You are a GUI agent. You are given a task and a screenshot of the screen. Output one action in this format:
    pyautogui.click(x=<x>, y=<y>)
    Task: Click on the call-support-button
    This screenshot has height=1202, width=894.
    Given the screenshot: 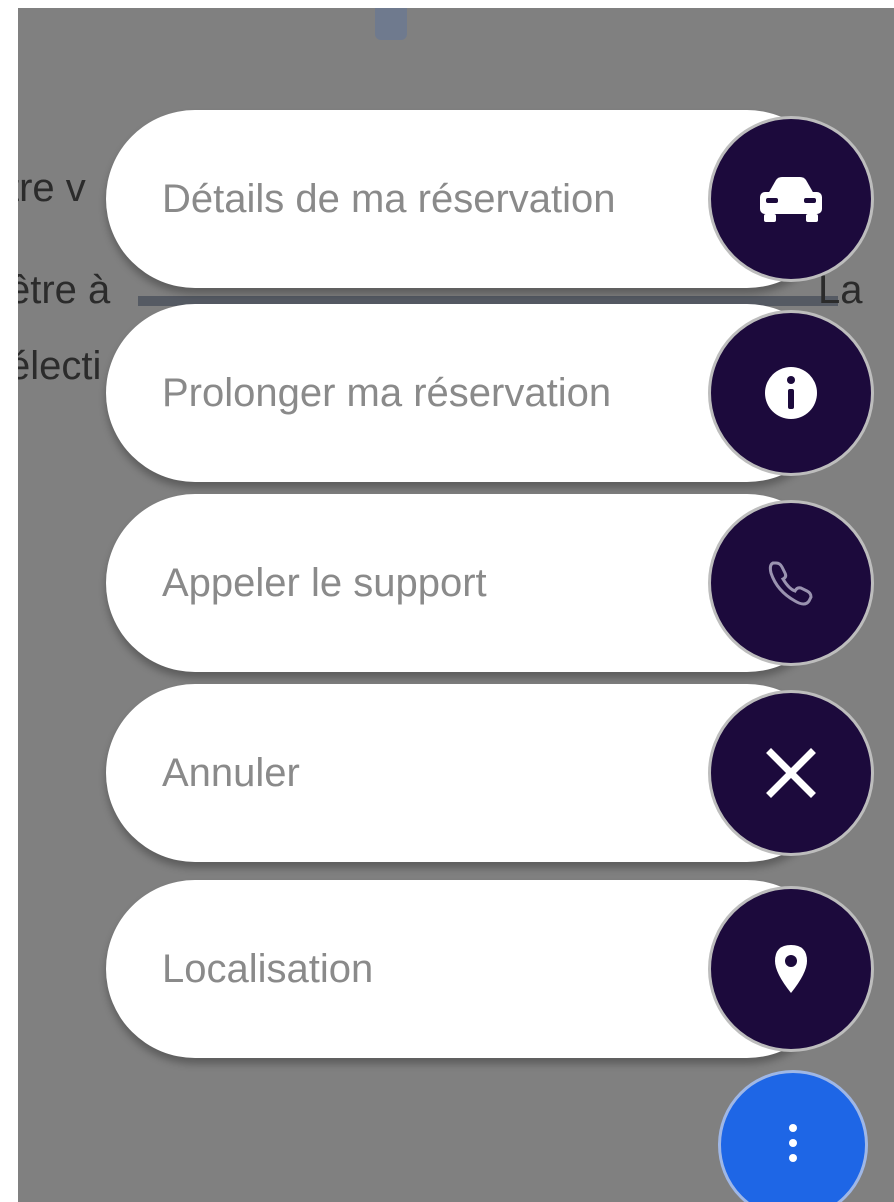 What is the action you would take?
    pyautogui.click(x=791, y=583)
    